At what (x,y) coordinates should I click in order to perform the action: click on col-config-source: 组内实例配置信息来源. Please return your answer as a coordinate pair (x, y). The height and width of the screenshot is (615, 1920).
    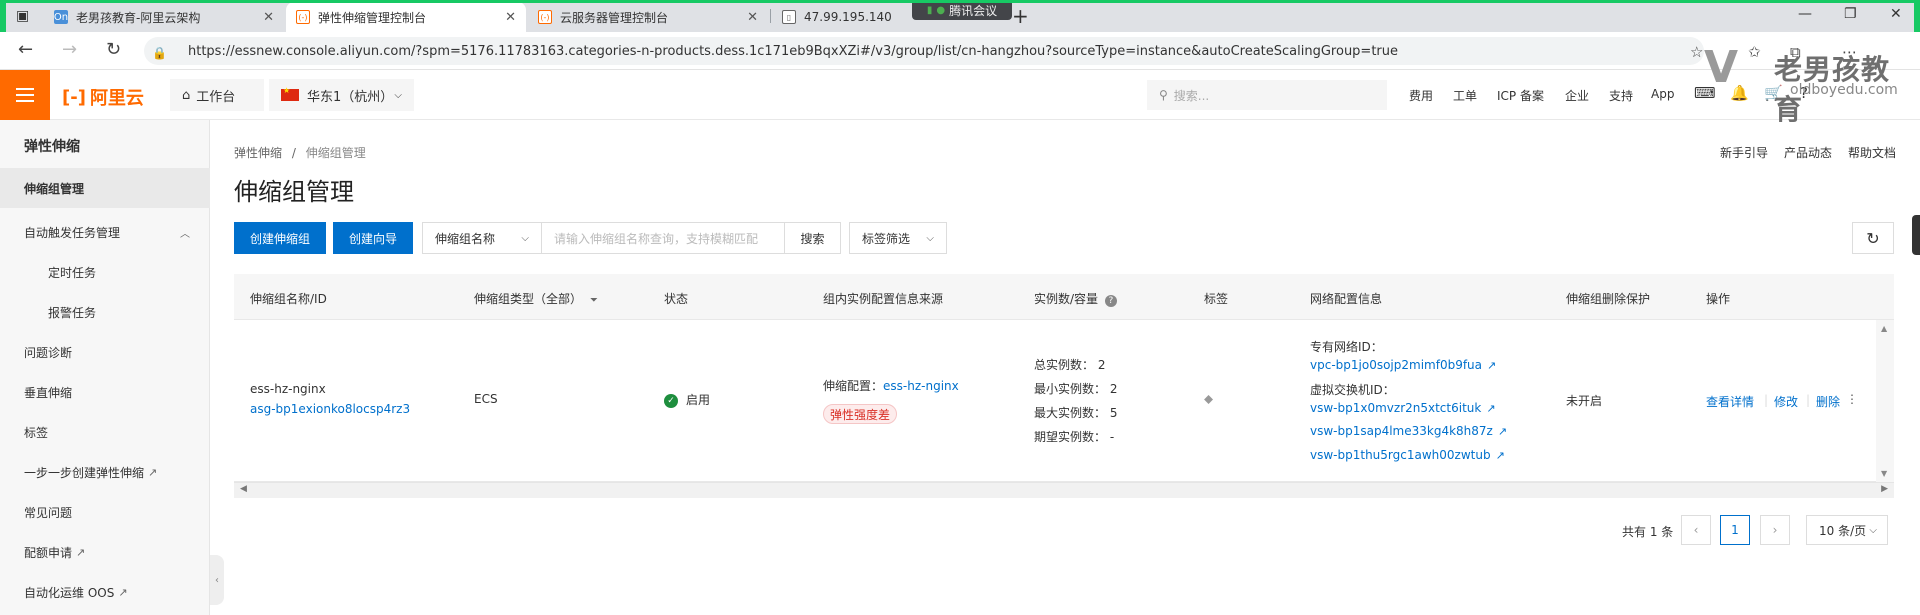
    Looking at the image, I should click on (883, 299).